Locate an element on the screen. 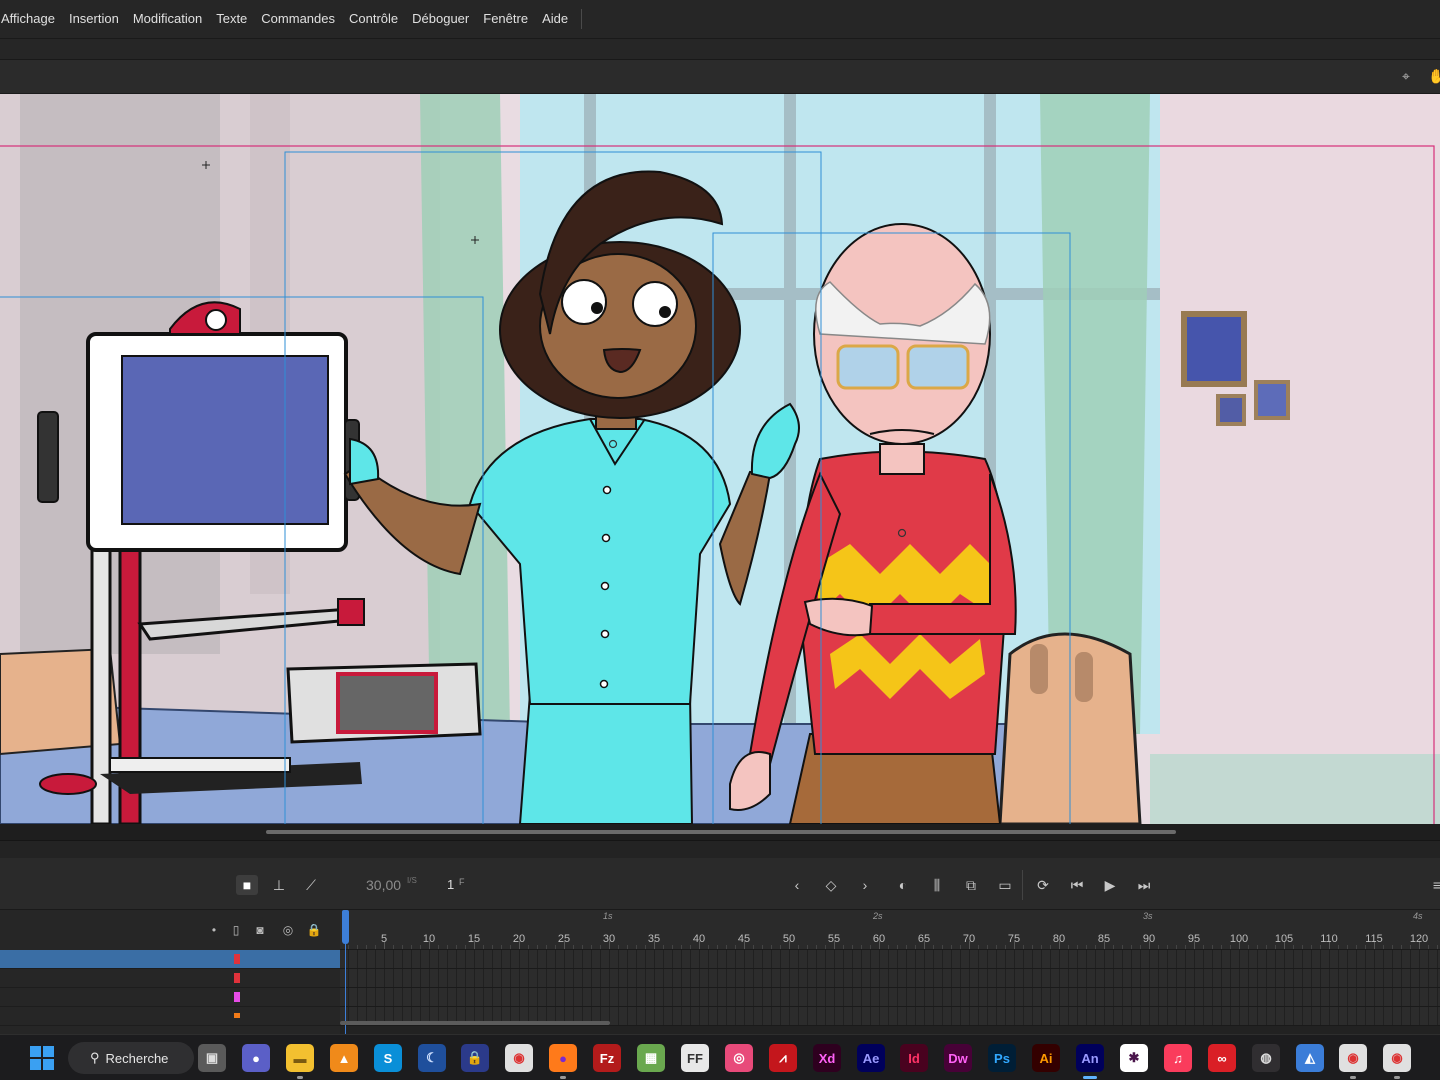 This screenshot has width=1440, height=1080. current-frame: 1 is located at coordinates (450, 884).